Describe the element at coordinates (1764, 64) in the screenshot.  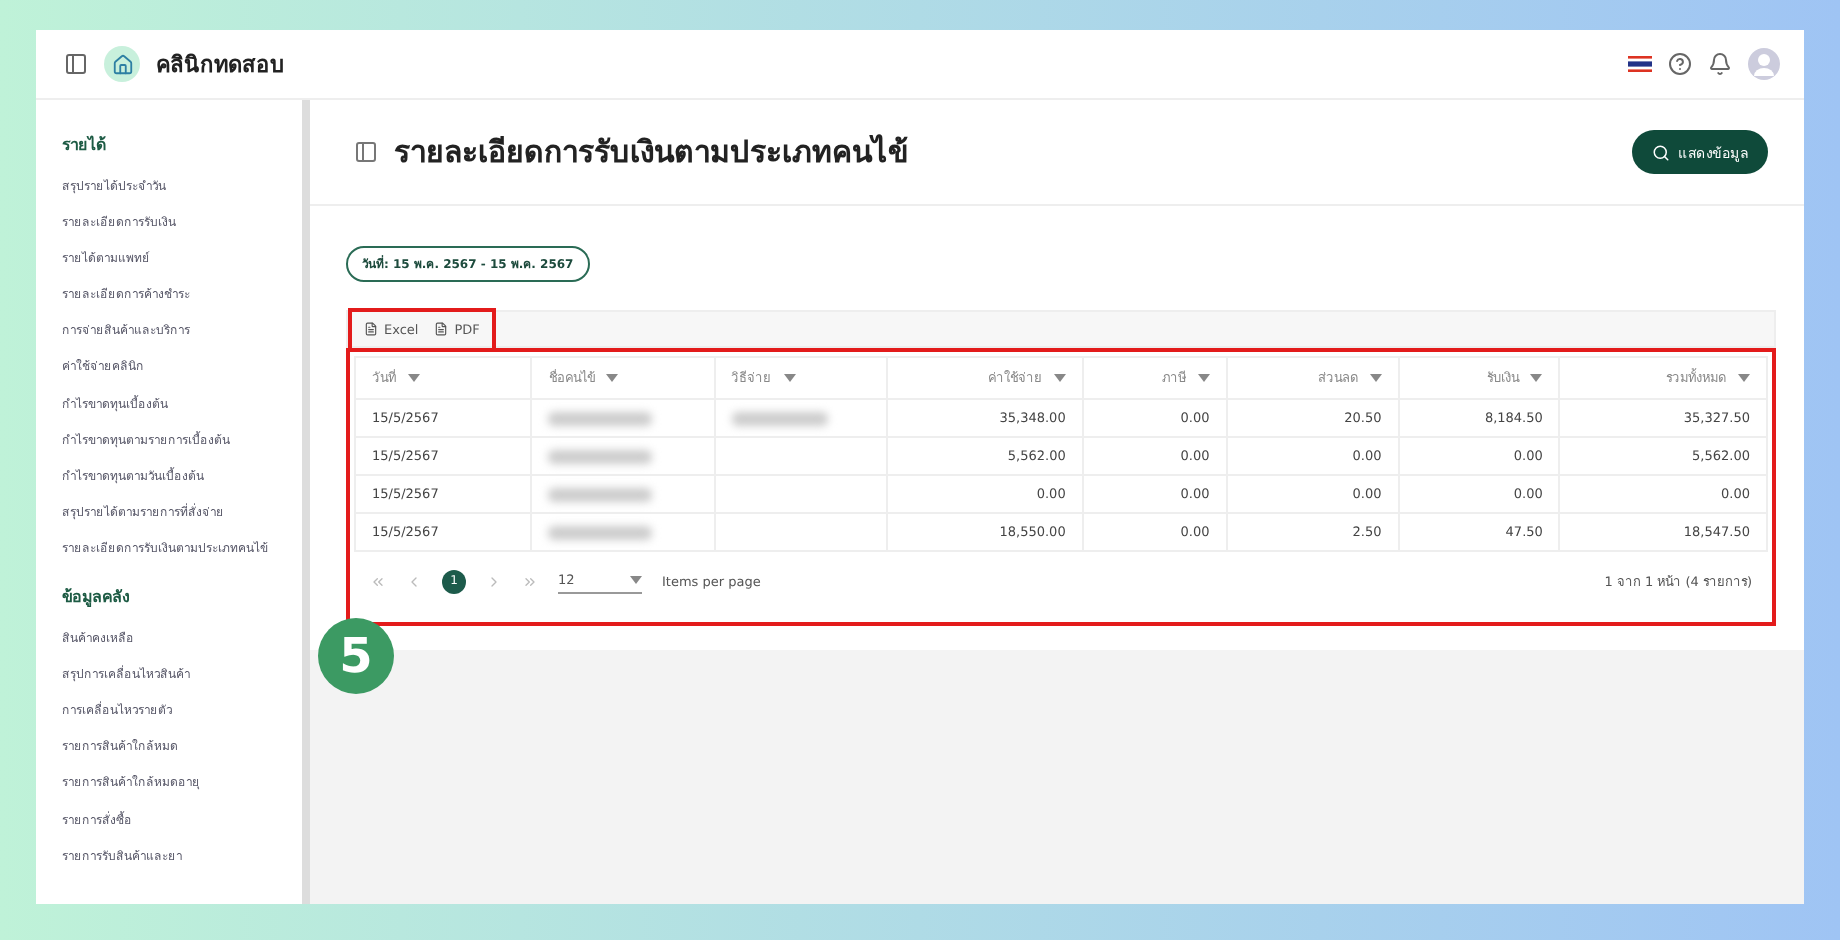
I see `avatar-icon` at that location.